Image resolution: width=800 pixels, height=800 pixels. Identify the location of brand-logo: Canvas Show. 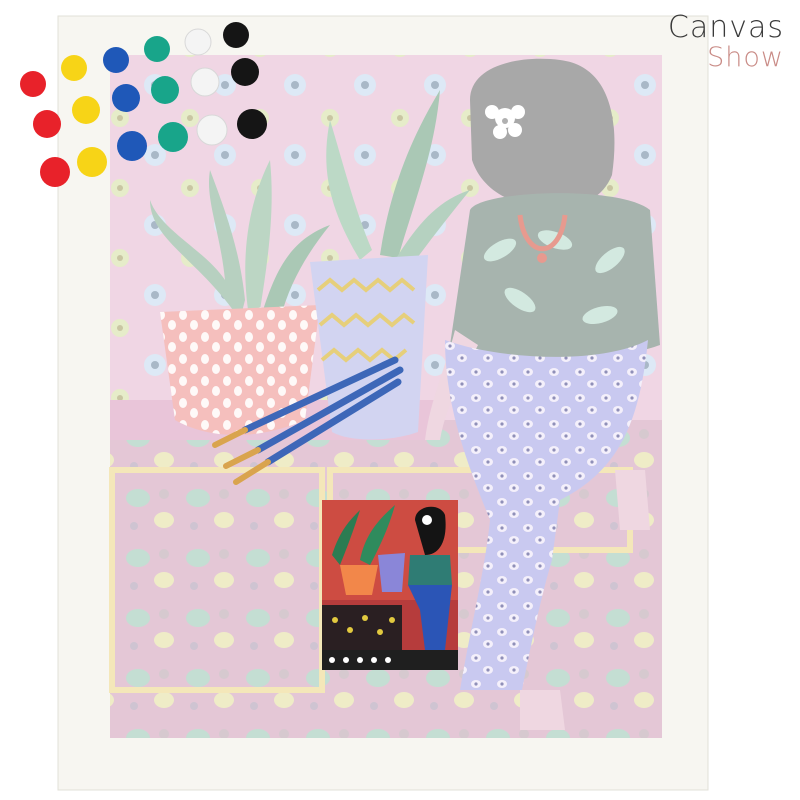
(726, 42).